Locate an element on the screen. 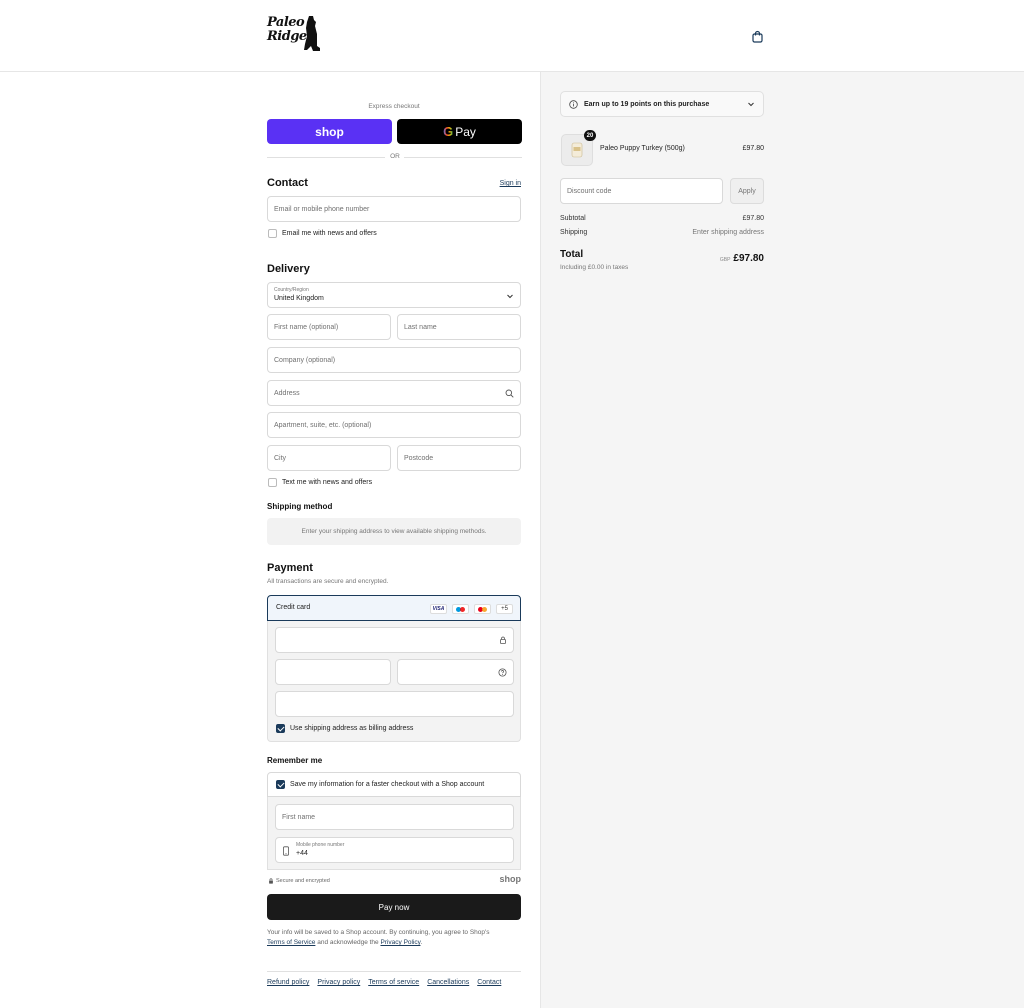 The width and height of the screenshot is (1024, 1008). points-banner: Earn up to 19 points on this purchase is located at coordinates (662, 104).